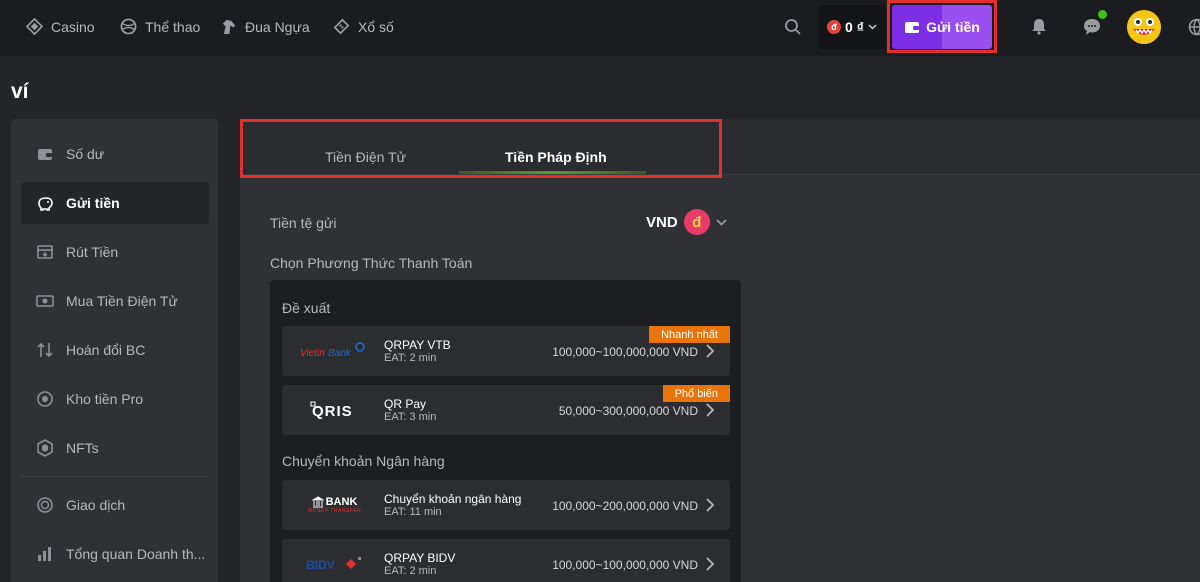 This screenshot has width=1200, height=582. What do you see at coordinates (96, 505) in the screenshot?
I see `sidebar-item-label: Giao dịch` at bounding box center [96, 505].